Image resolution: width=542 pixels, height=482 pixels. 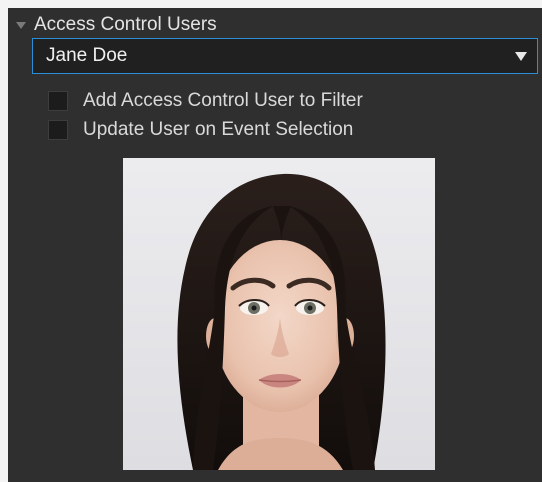 What do you see at coordinates (58, 101) in the screenshot?
I see `add-user-to-filter-checkbox` at bounding box center [58, 101].